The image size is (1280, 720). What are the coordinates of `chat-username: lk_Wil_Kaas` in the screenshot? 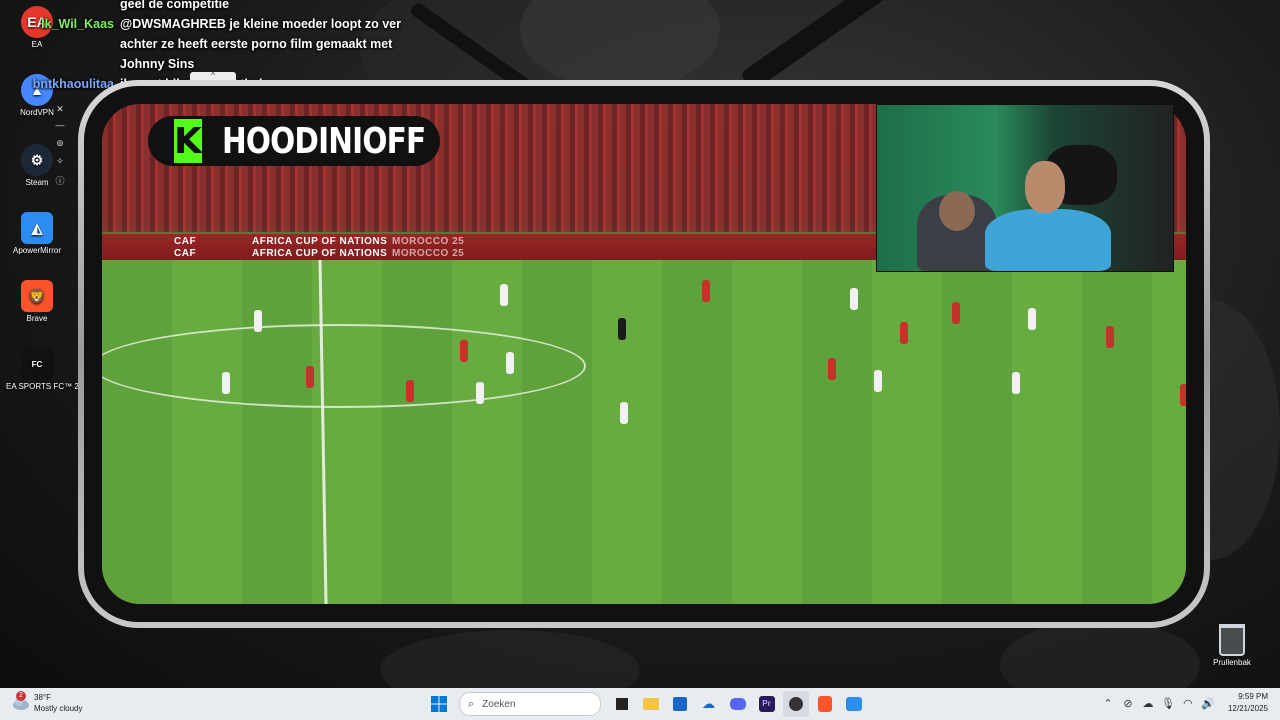 It's located at (77, 24).